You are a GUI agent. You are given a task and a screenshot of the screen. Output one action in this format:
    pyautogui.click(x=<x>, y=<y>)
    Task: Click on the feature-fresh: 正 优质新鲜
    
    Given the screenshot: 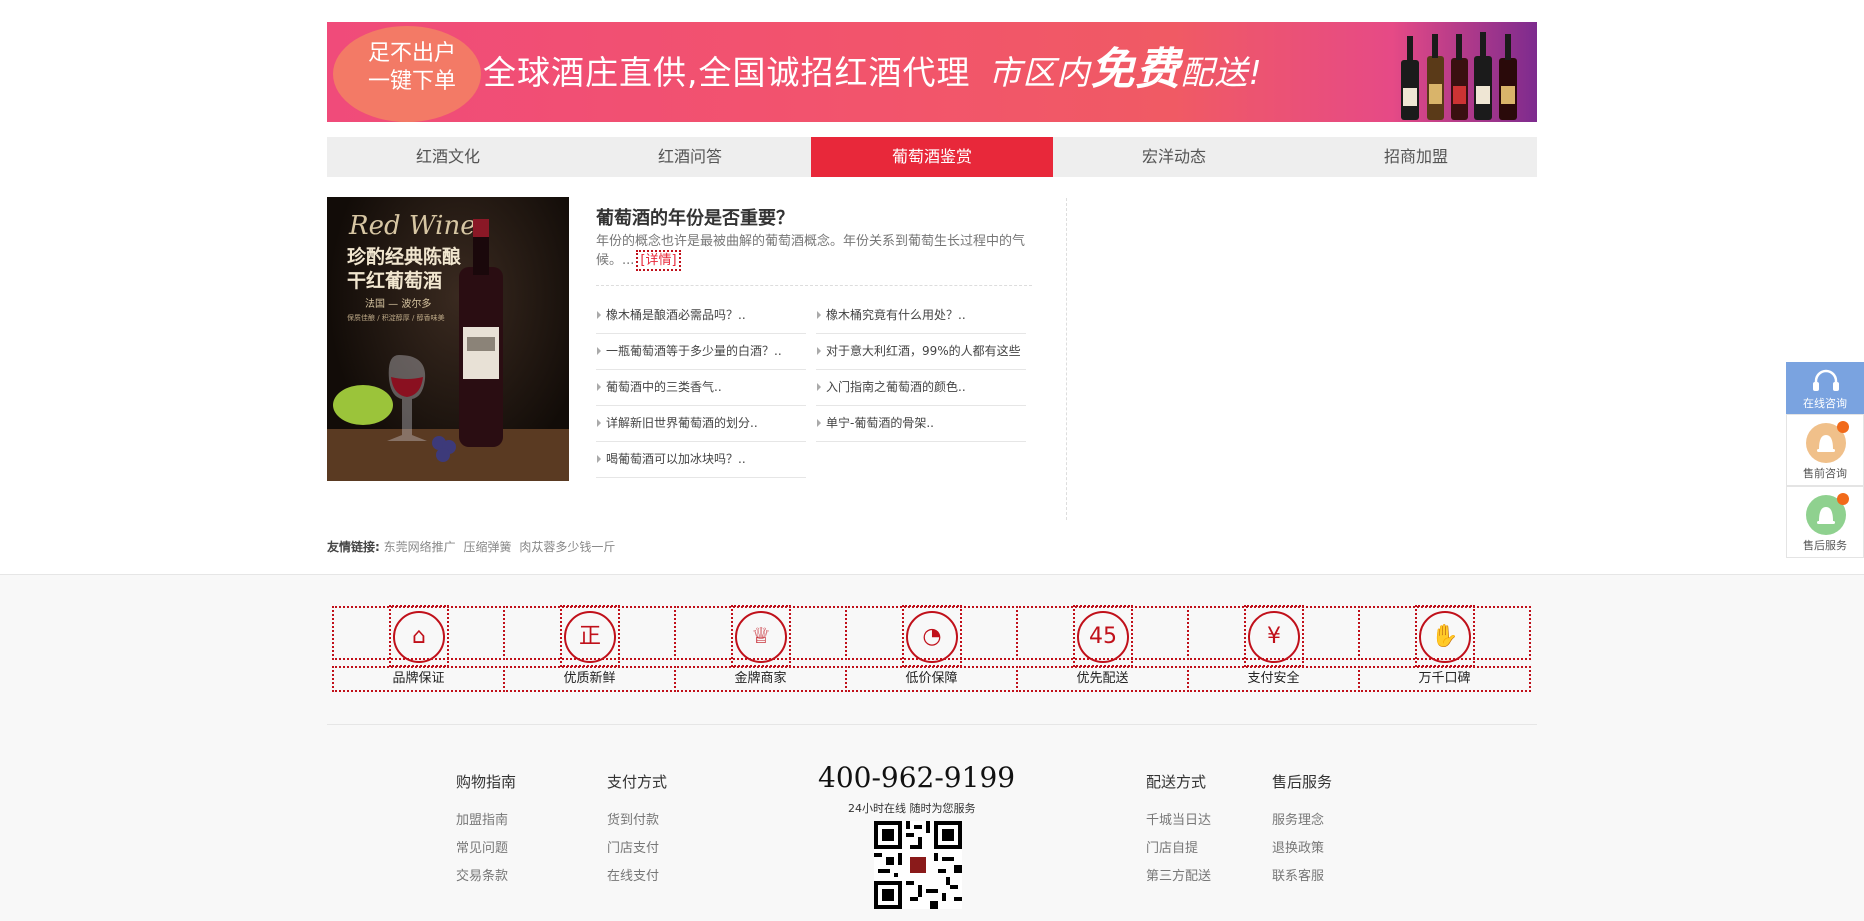 What is the action you would take?
    pyautogui.click(x=589, y=648)
    